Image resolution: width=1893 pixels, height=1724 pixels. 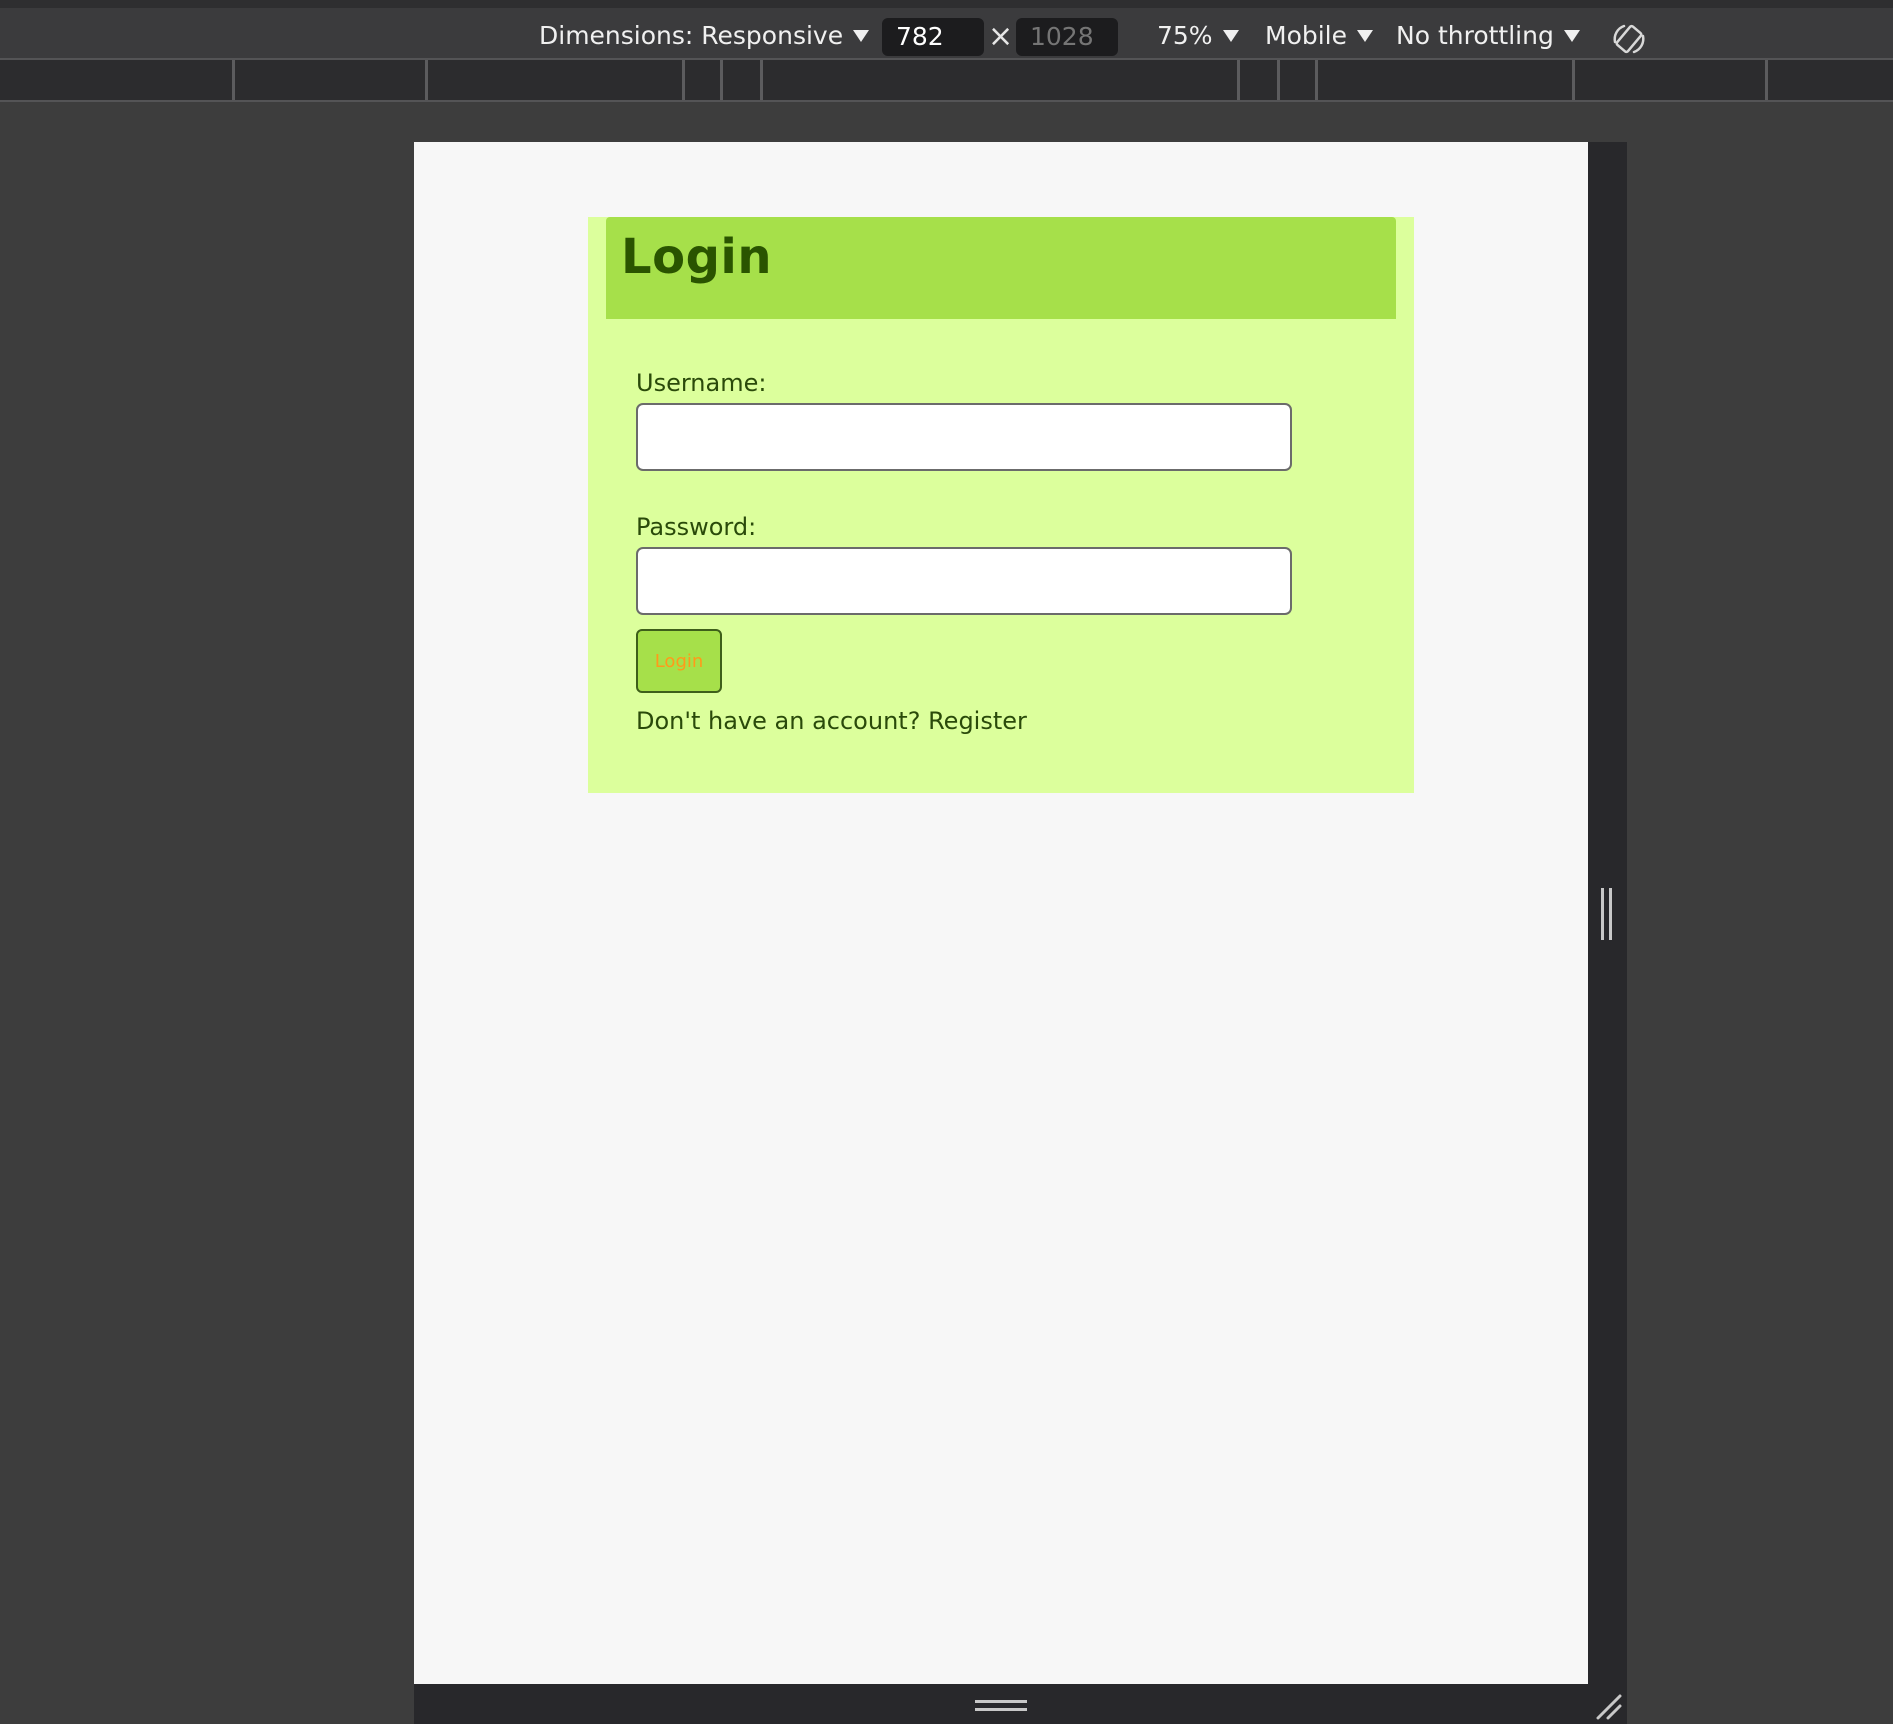 I want to click on login-button: Login, so click(x=679, y=661).